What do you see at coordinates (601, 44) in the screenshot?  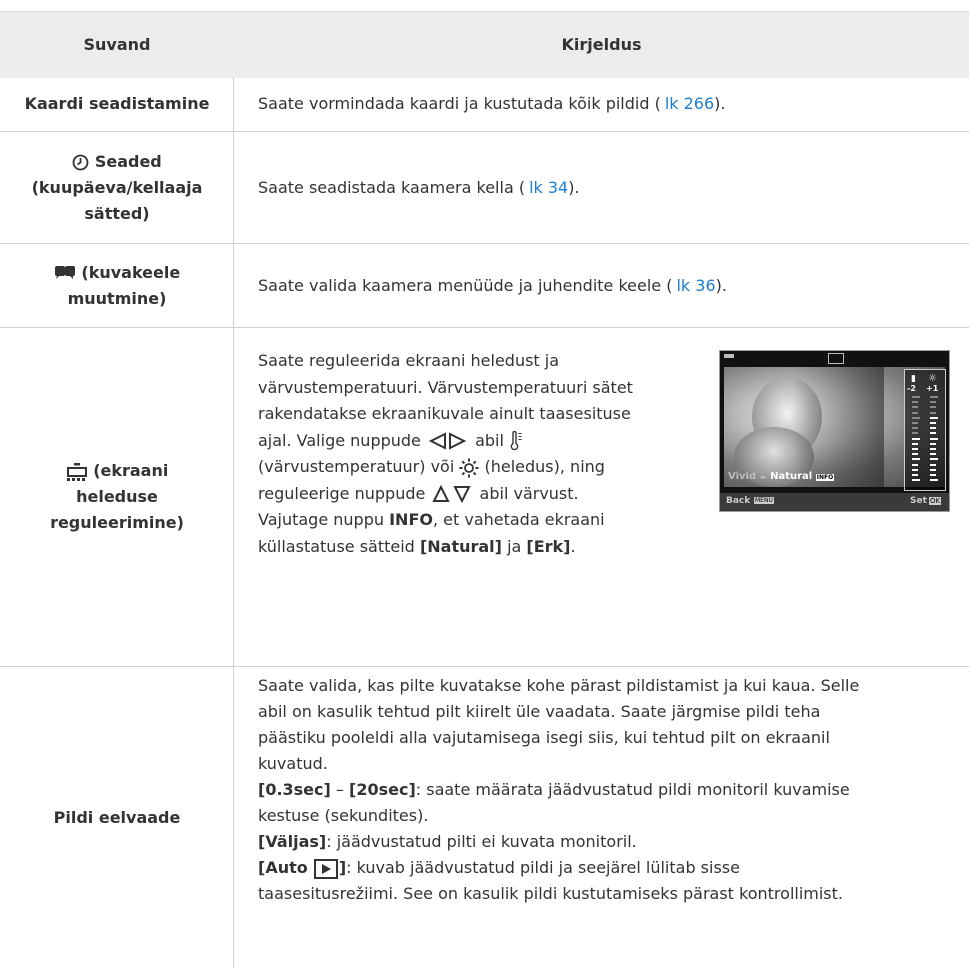 I see `header-description: Kirjeldus` at bounding box center [601, 44].